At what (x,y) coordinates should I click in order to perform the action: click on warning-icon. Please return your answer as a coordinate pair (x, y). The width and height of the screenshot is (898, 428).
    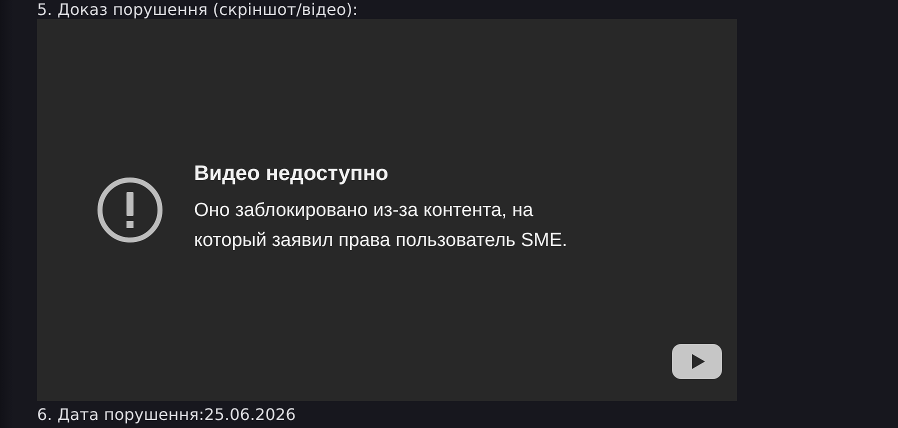
    Looking at the image, I should click on (130, 210).